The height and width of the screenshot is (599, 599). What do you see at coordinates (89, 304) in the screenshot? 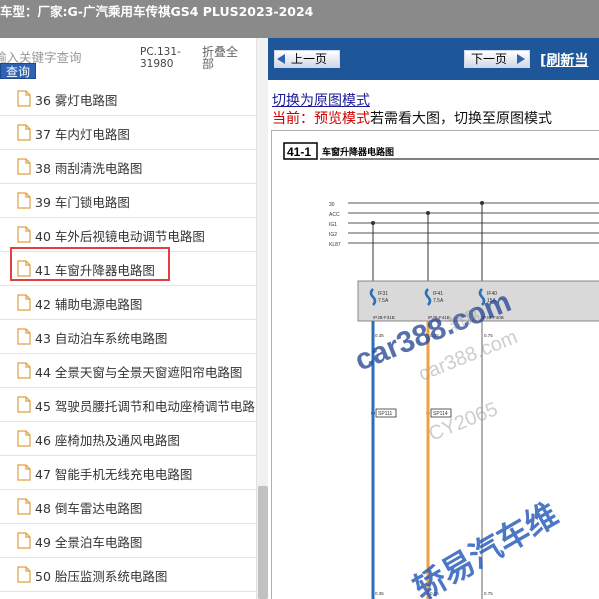
I see `tree-item-label: 42 辅助电源电路图` at bounding box center [89, 304].